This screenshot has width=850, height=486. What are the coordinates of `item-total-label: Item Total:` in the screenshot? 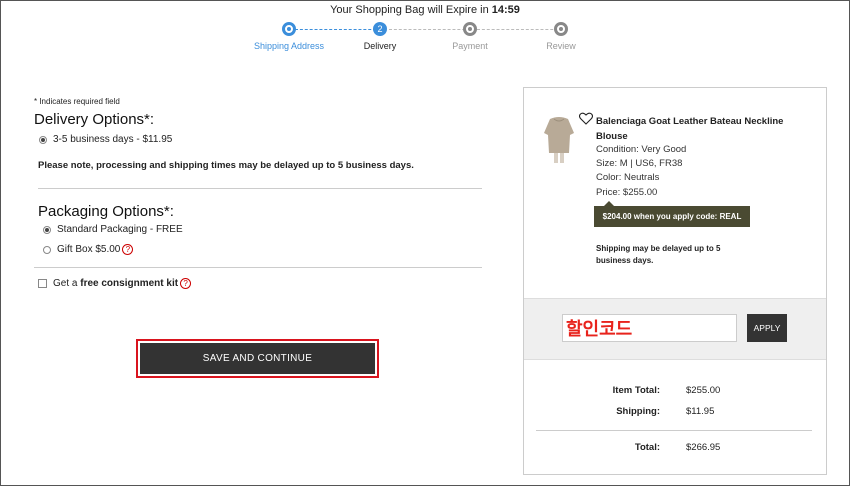 It's located at (636, 390).